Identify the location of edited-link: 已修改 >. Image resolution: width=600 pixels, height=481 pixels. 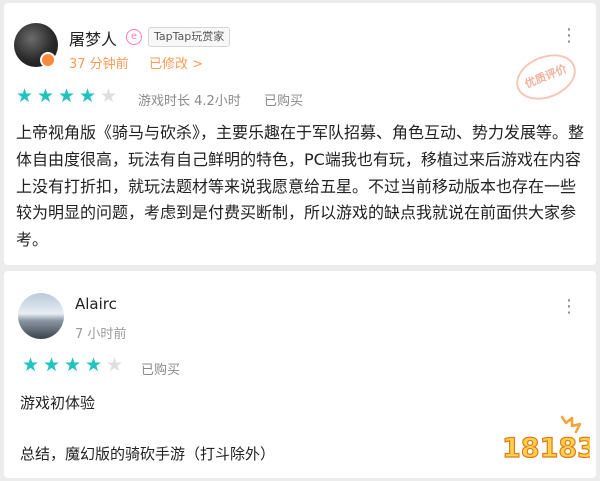
(176, 62).